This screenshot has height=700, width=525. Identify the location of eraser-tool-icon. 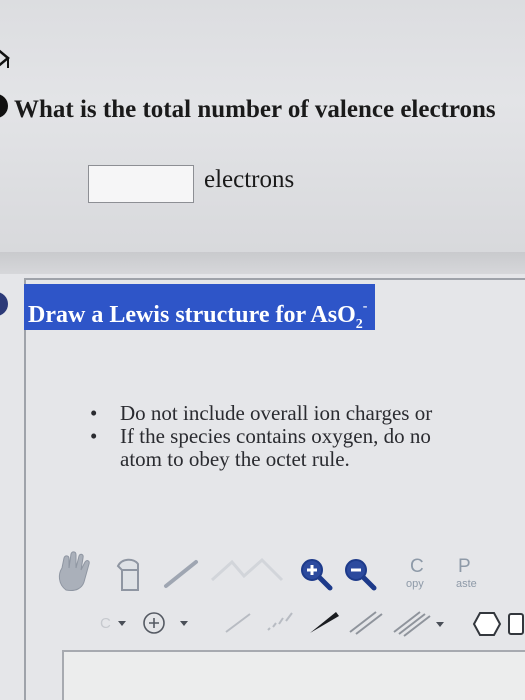
(131, 574).